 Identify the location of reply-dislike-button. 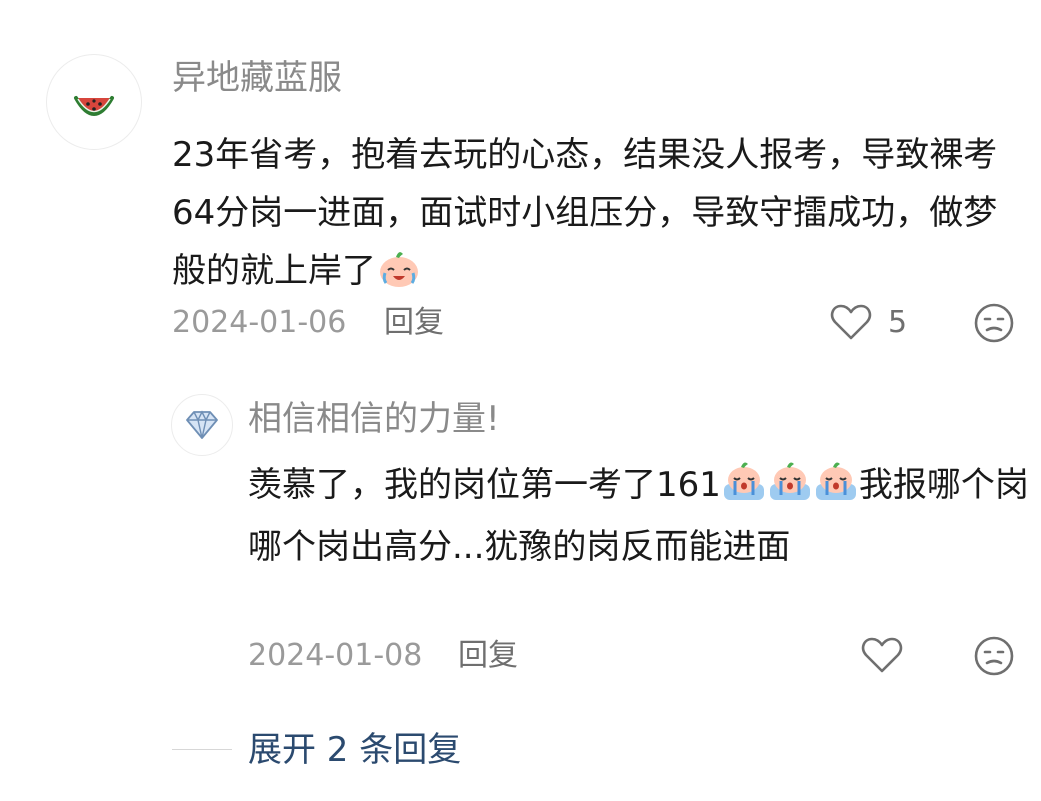
(994, 656).